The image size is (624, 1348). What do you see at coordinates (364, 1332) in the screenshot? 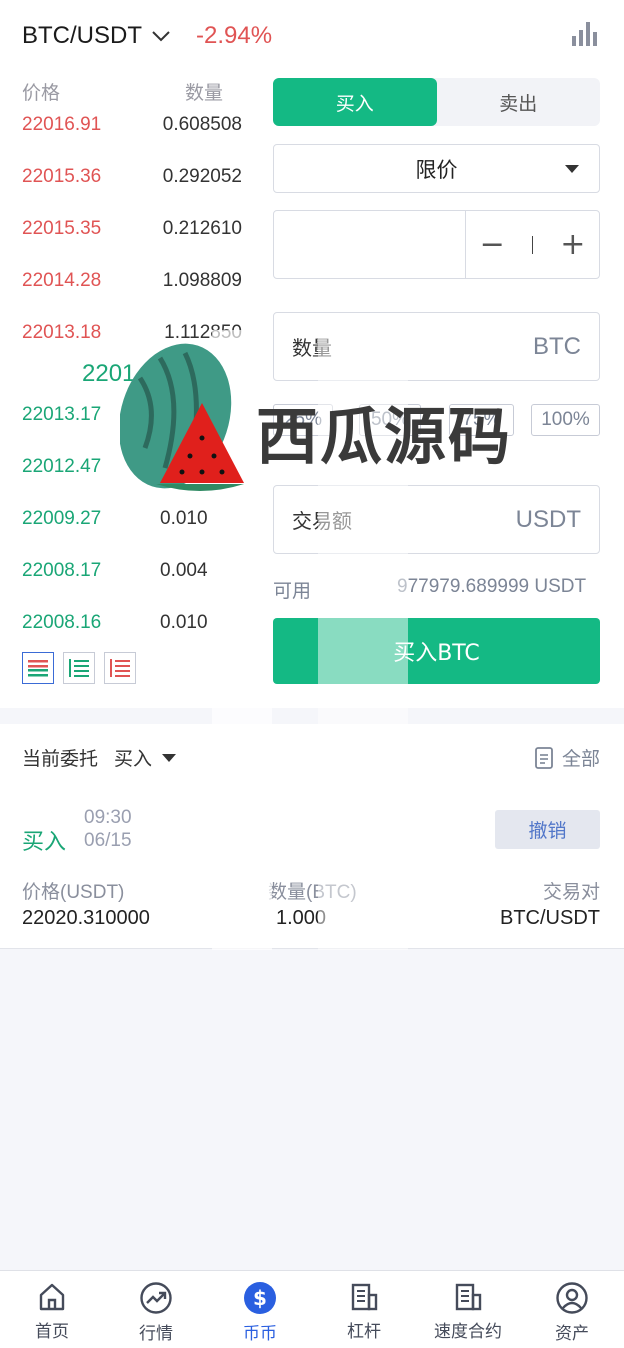
I see `nav-label: 杠杆` at bounding box center [364, 1332].